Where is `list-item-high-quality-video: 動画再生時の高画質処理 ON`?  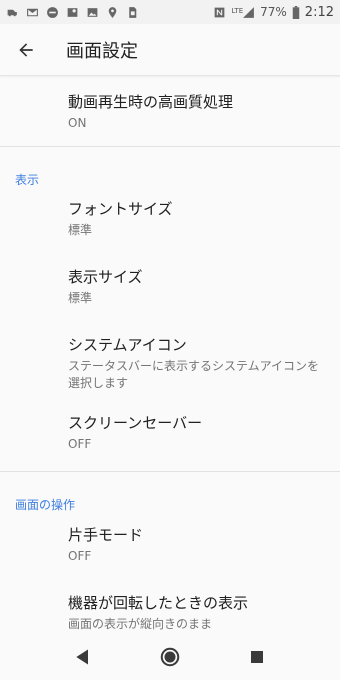 list-item-high-quality-video: 動画再生時の高画質処理 ON is located at coordinates (170, 111).